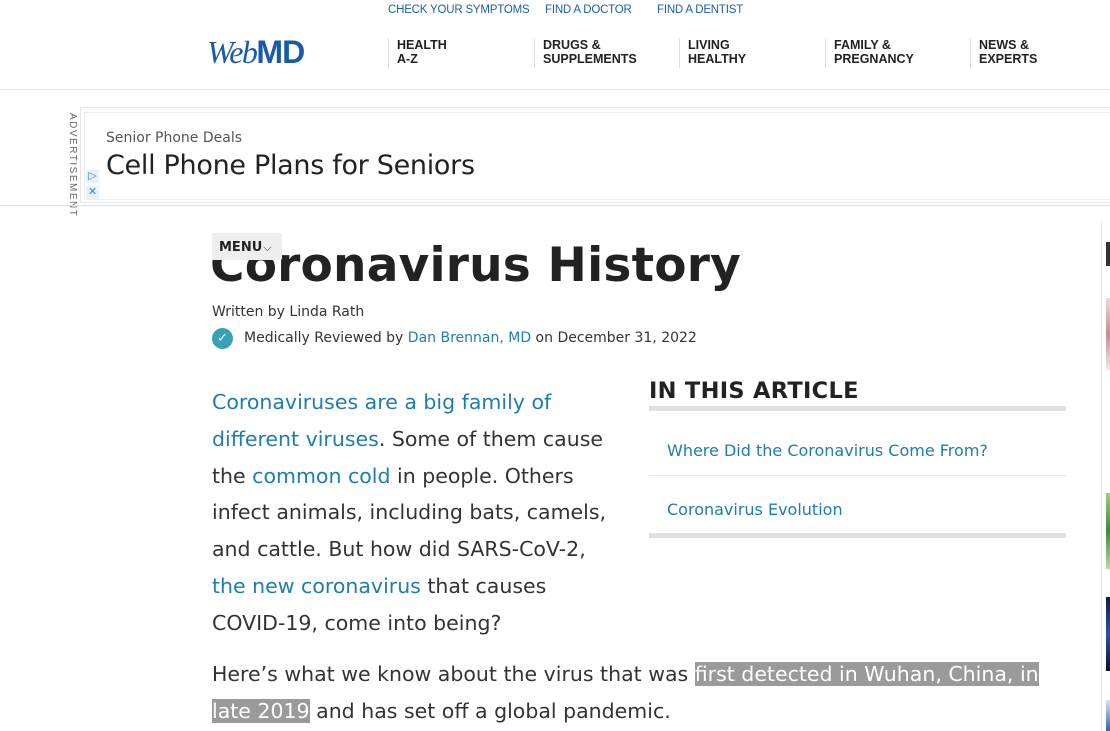 The image size is (1110, 731). Describe the element at coordinates (874, 59) in the screenshot. I see `nav-label-line2: PREGNANCY` at that location.